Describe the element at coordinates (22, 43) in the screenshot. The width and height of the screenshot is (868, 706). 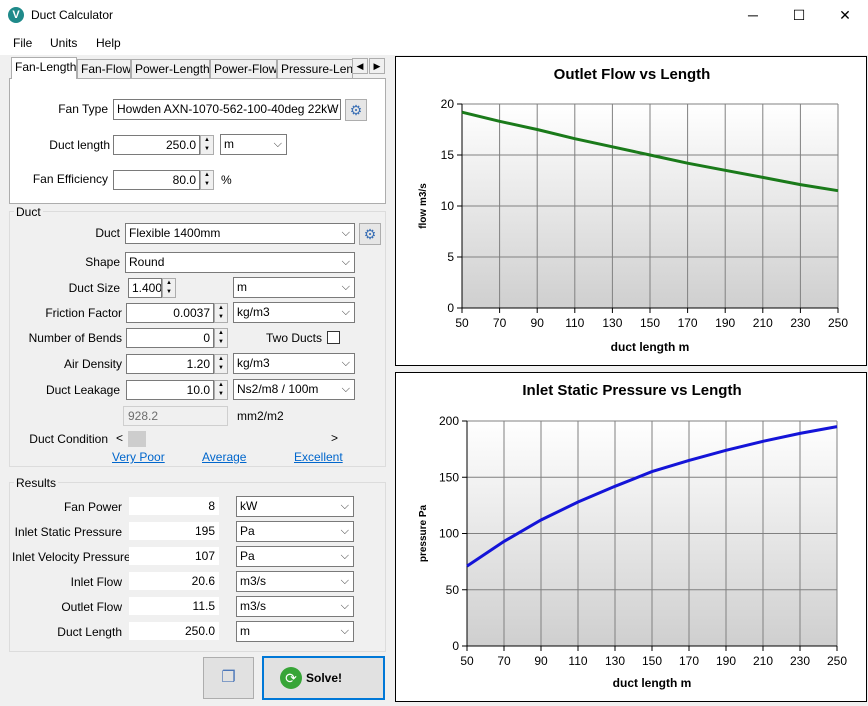
I see `menu-file: File` at that location.